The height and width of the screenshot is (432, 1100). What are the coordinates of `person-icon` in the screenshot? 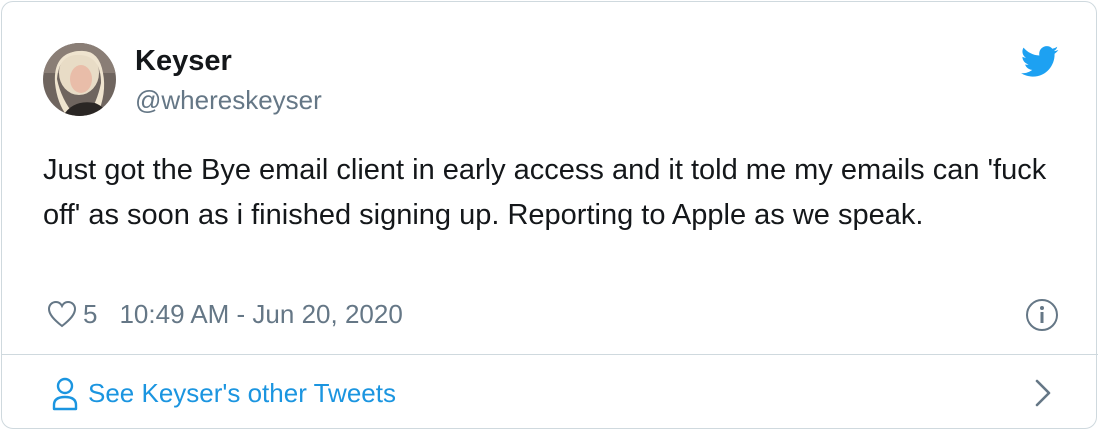 It's located at (65, 394).